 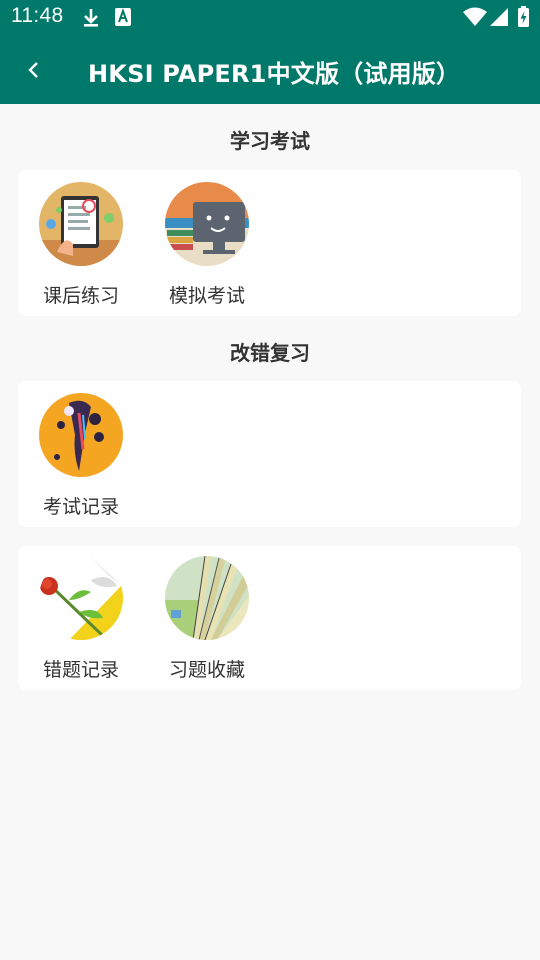 What do you see at coordinates (269, 618) in the screenshot?
I see `card-mistakes: 错题记录 习题收藏` at bounding box center [269, 618].